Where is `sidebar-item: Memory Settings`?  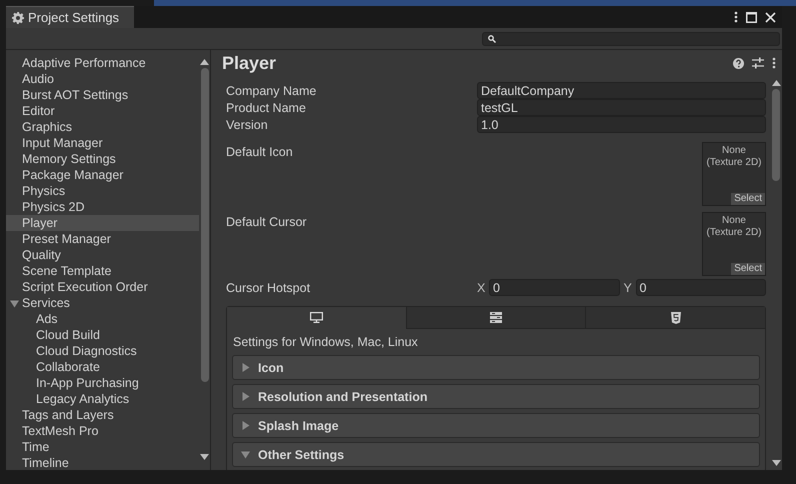 sidebar-item: Memory Settings is located at coordinates (102, 159).